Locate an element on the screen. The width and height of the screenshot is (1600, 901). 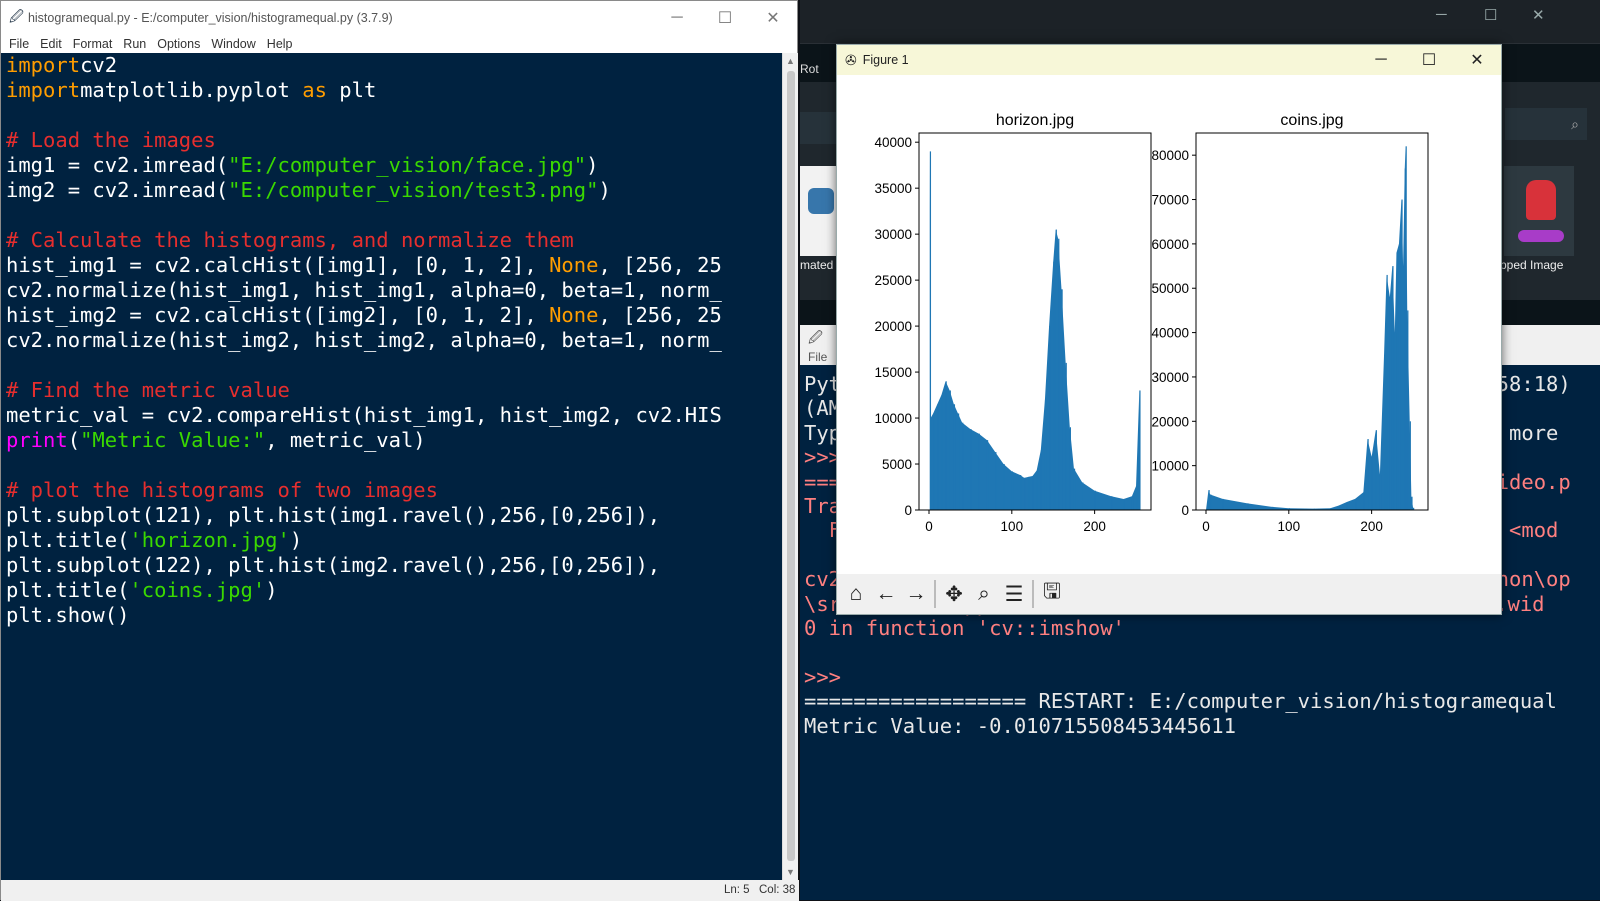
code-token: import is located at coordinates (43, 65).